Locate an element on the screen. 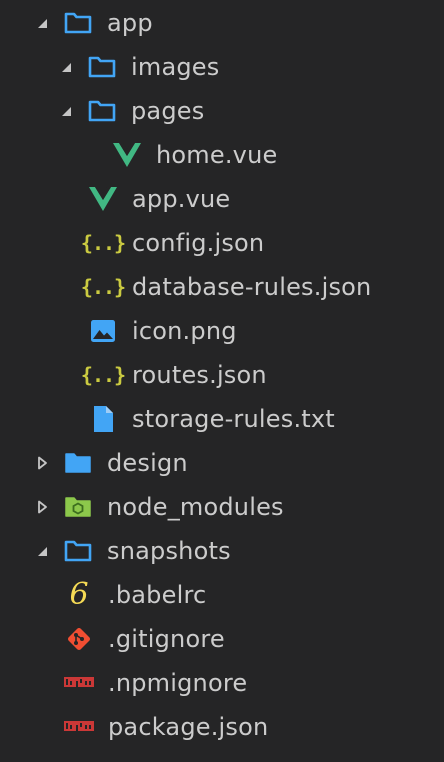  tree-item-babelrc: 6 .babelrc is located at coordinates (222, 595).